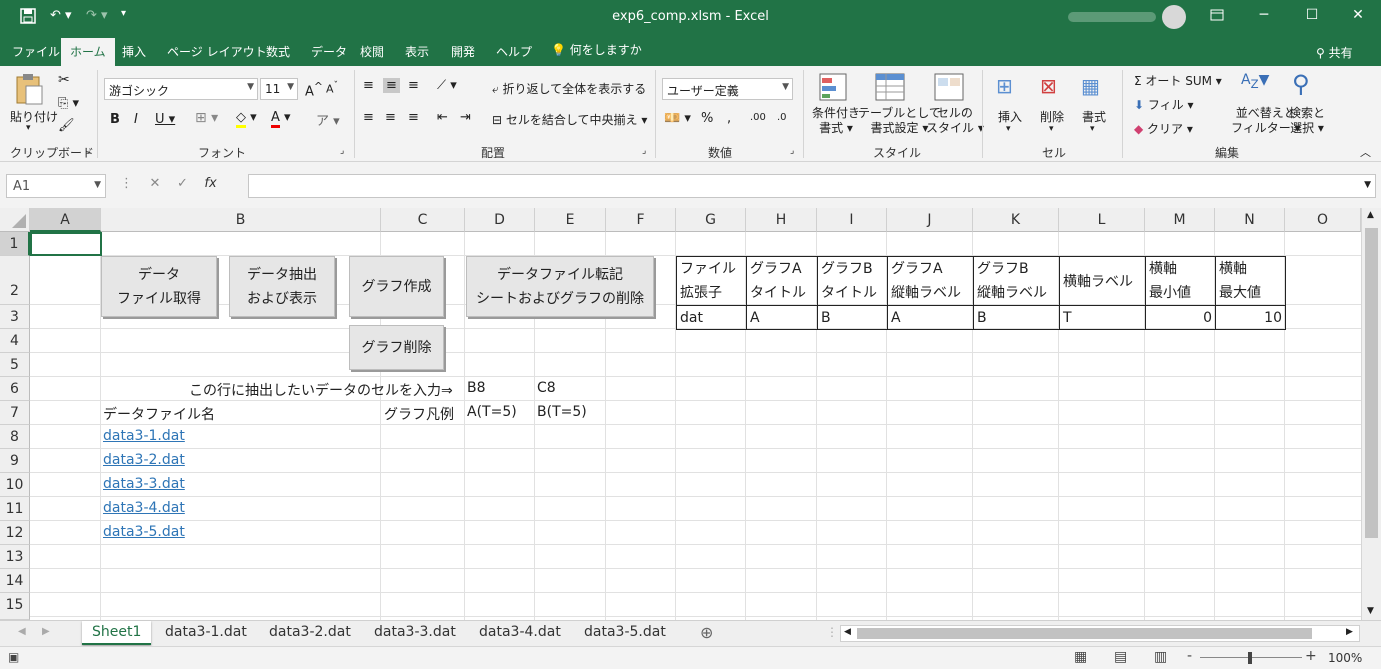 This screenshot has height=669, width=1381. What do you see at coordinates (15, 606) in the screenshot?
I see `row-header-15: 15` at bounding box center [15, 606].